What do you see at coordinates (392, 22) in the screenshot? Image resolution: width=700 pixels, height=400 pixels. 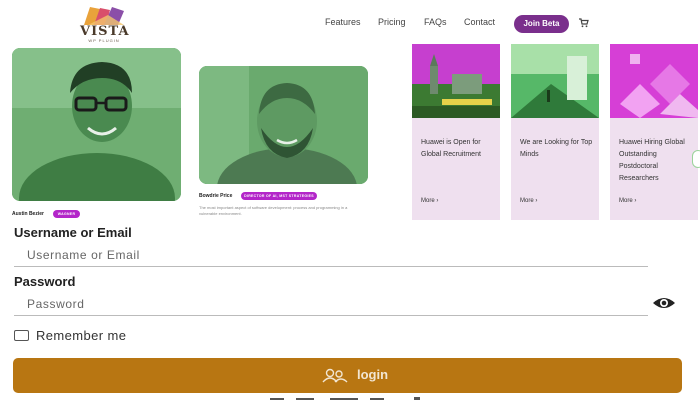 I see `nav-pricing: Pricing` at bounding box center [392, 22].